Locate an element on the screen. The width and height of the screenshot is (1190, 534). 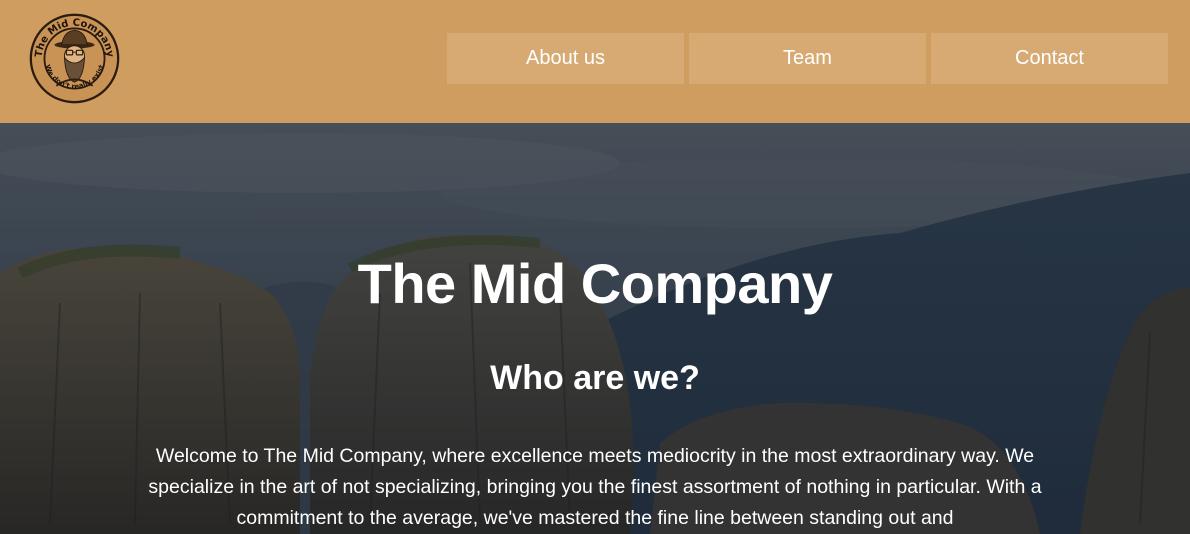
nav-team-button: Team is located at coordinates (807, 58).